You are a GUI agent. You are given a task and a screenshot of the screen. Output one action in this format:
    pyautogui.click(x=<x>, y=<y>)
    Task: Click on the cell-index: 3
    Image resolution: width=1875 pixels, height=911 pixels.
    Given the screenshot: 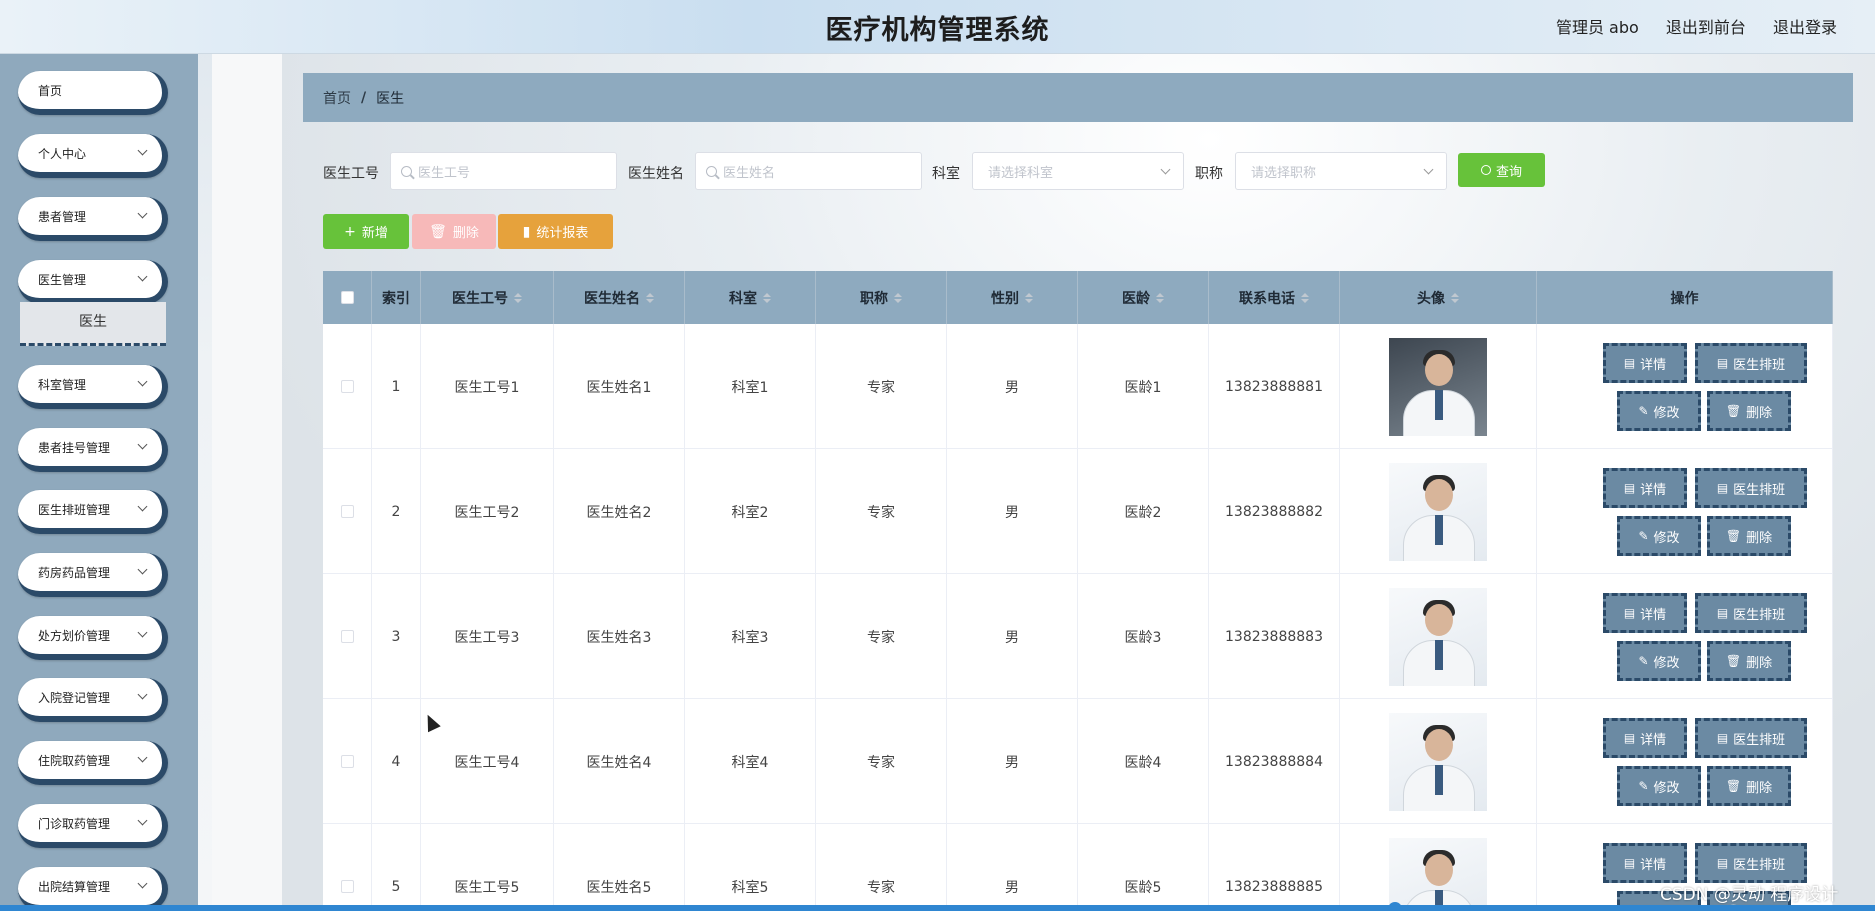 What is the action you would take?
    pyautogui.click(x=396, y=636)
    